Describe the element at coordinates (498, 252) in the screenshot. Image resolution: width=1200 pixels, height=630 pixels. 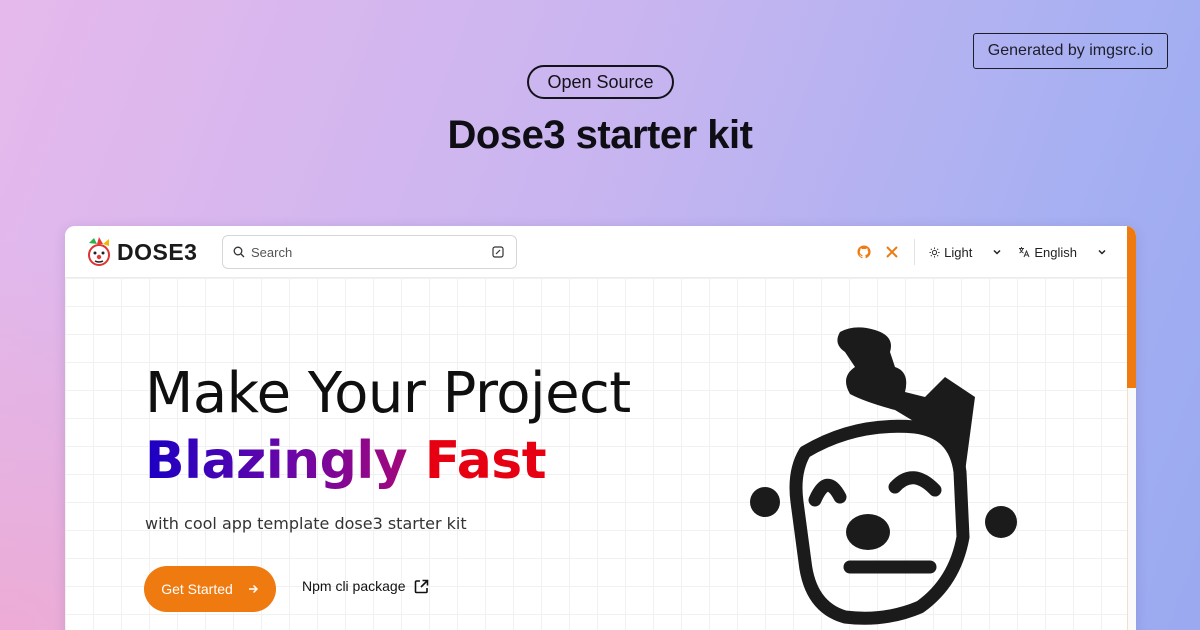
I see `keyboard-shortcut-icon` at that location.